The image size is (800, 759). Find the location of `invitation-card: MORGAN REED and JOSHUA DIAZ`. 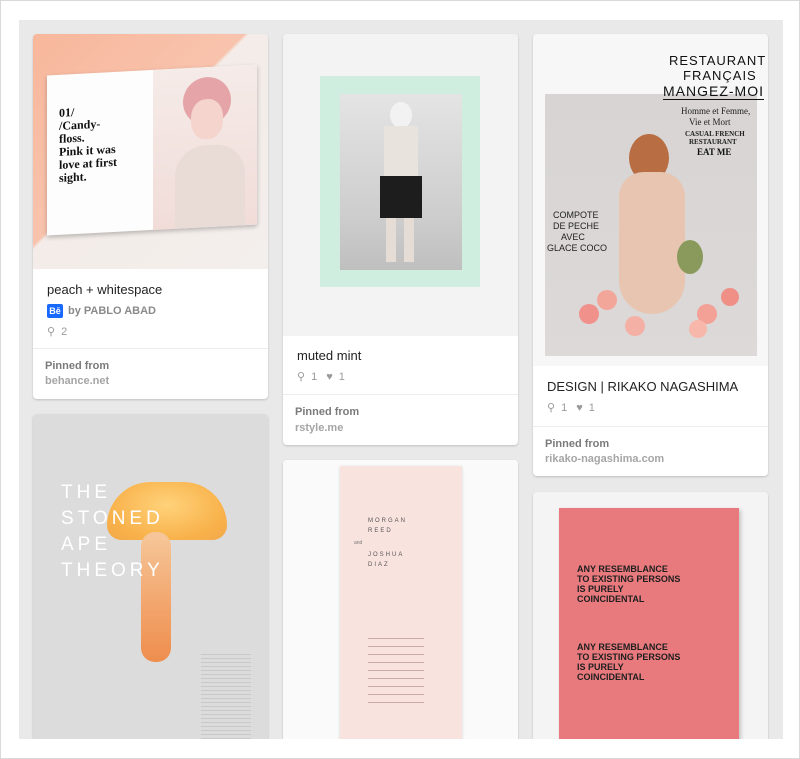

invitation-card: MORGAN REED and JOSHUA DIAZ is located at coordinates (401, 602).